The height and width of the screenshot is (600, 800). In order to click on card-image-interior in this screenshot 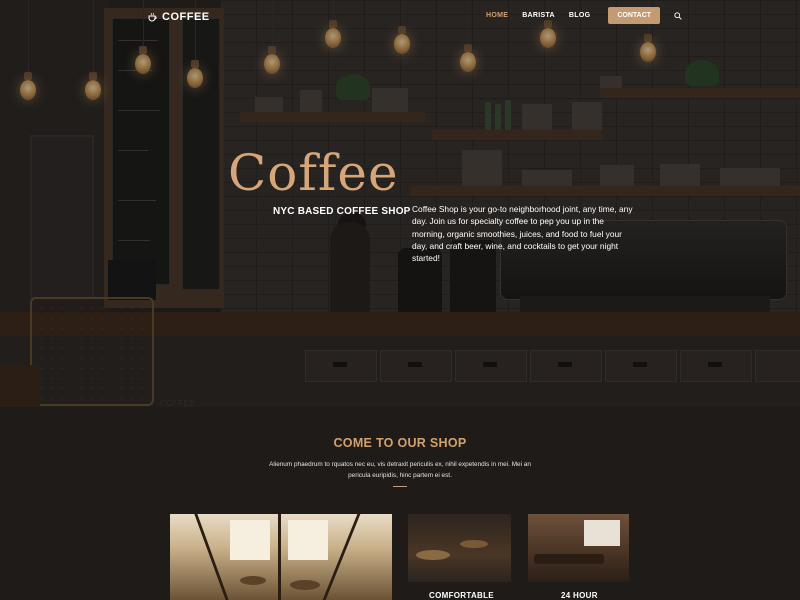, I will do `click(281, 557)`.